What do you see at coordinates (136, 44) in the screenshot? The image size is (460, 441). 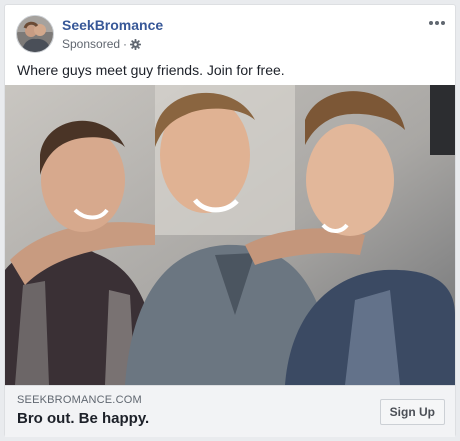 I see `gear-icon` at bounding box center [136, 44].